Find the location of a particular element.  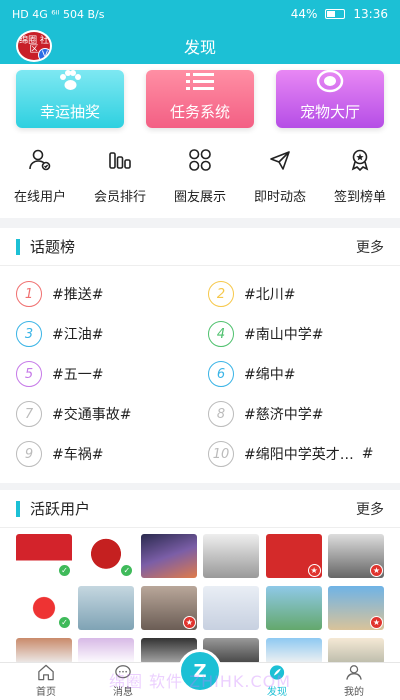

pets-card: 宠物大厅 is located at coordinates (330, 98).